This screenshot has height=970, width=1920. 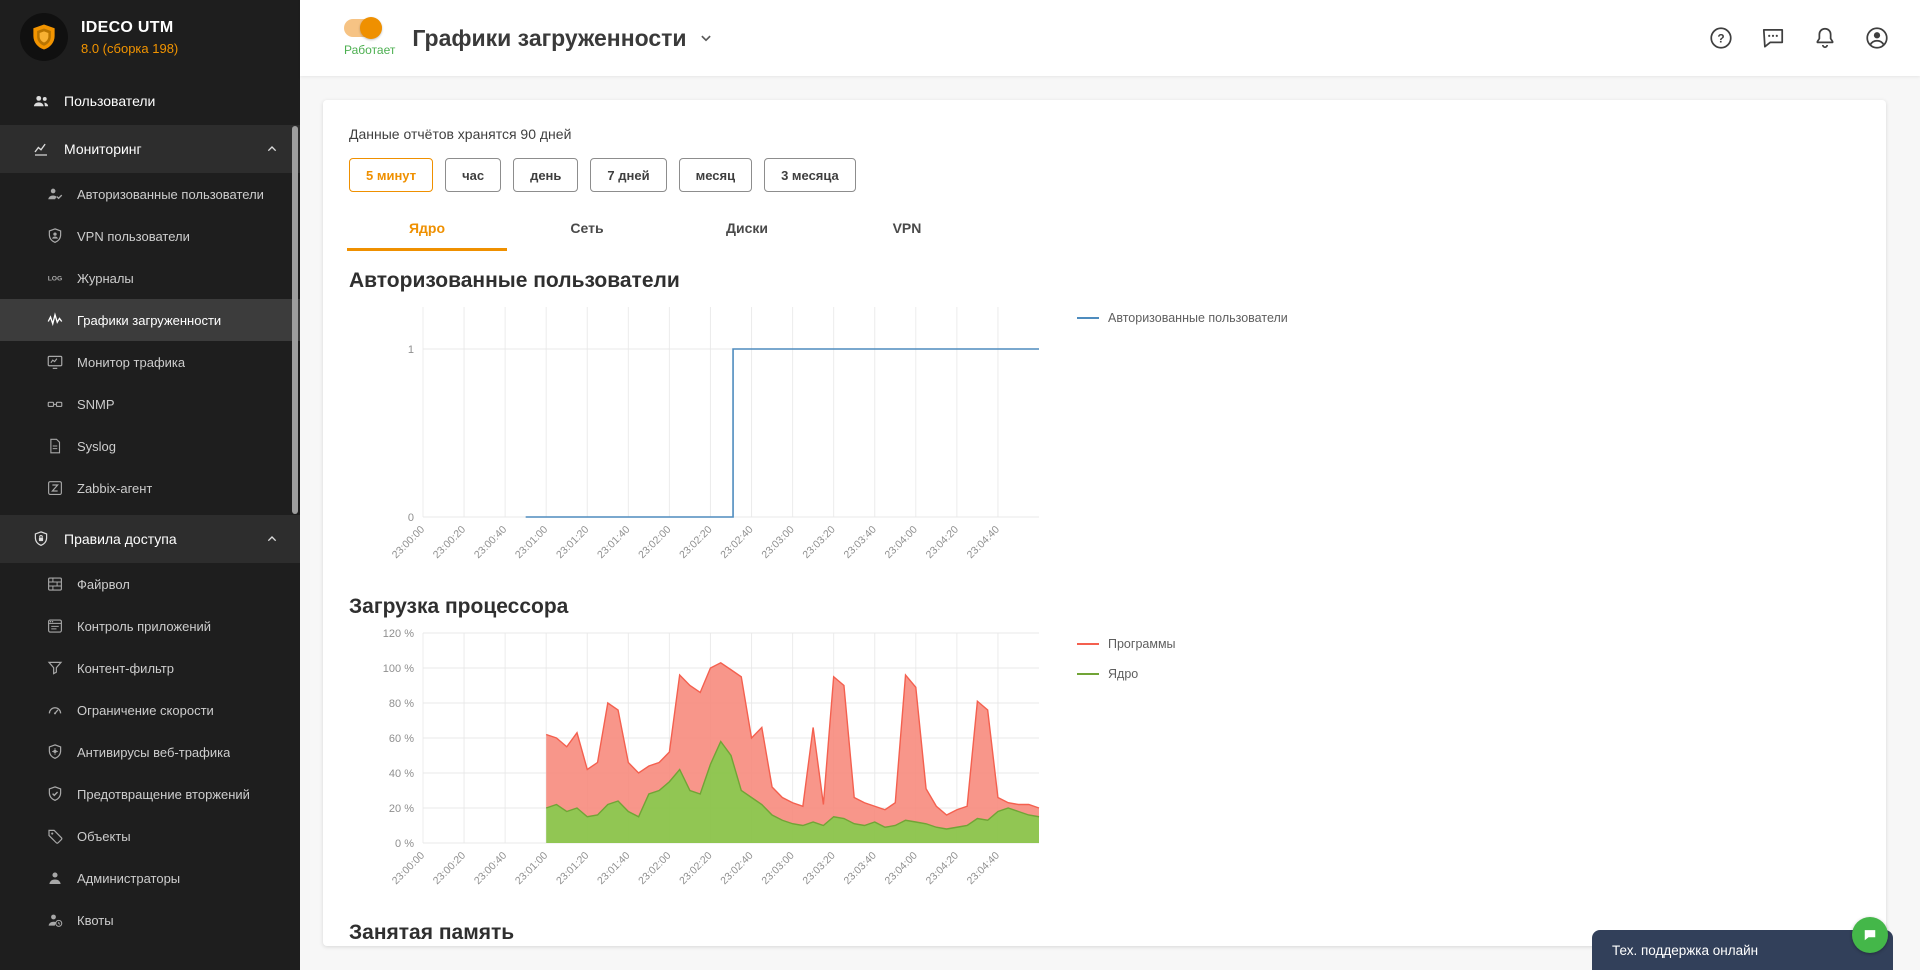 What do you see at coordinates (983, 542) in the screenshot?
I see `svg-text: 23:04:40` at bounding box center [983, 542].